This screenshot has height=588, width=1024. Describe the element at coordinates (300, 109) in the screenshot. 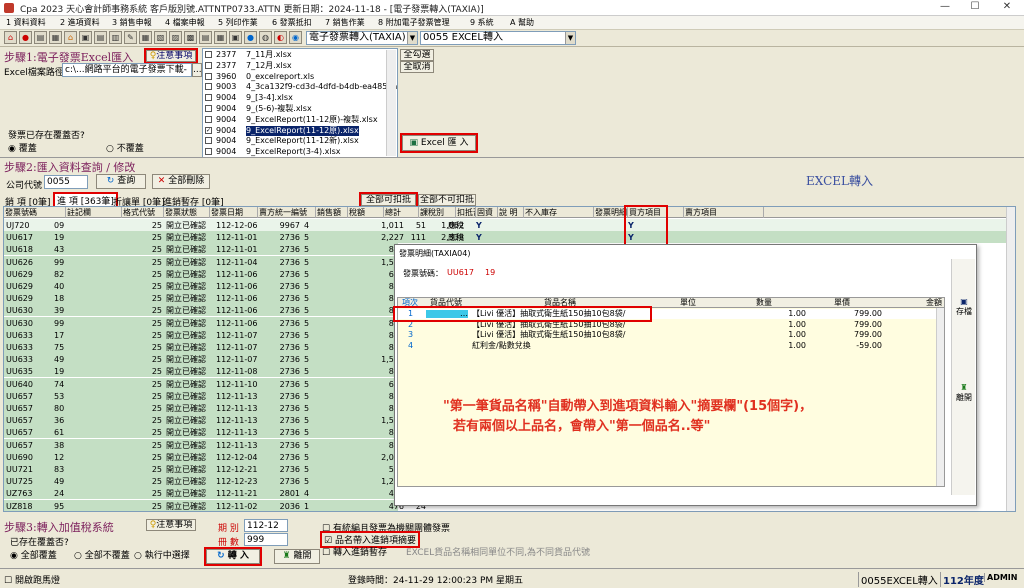

I see `file-row: 9004 9_(5-6)-複製.xlsx` at that location.